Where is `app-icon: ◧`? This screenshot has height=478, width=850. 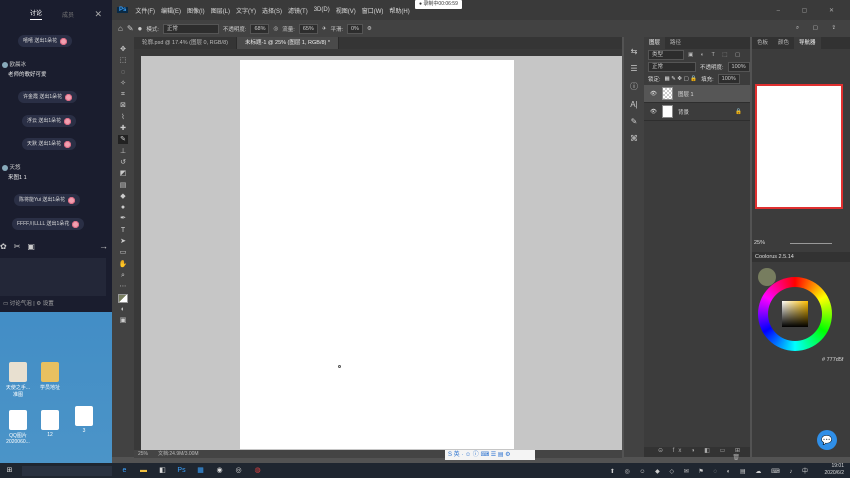 app-icon: ◧ is located at coordinates (162, 471).